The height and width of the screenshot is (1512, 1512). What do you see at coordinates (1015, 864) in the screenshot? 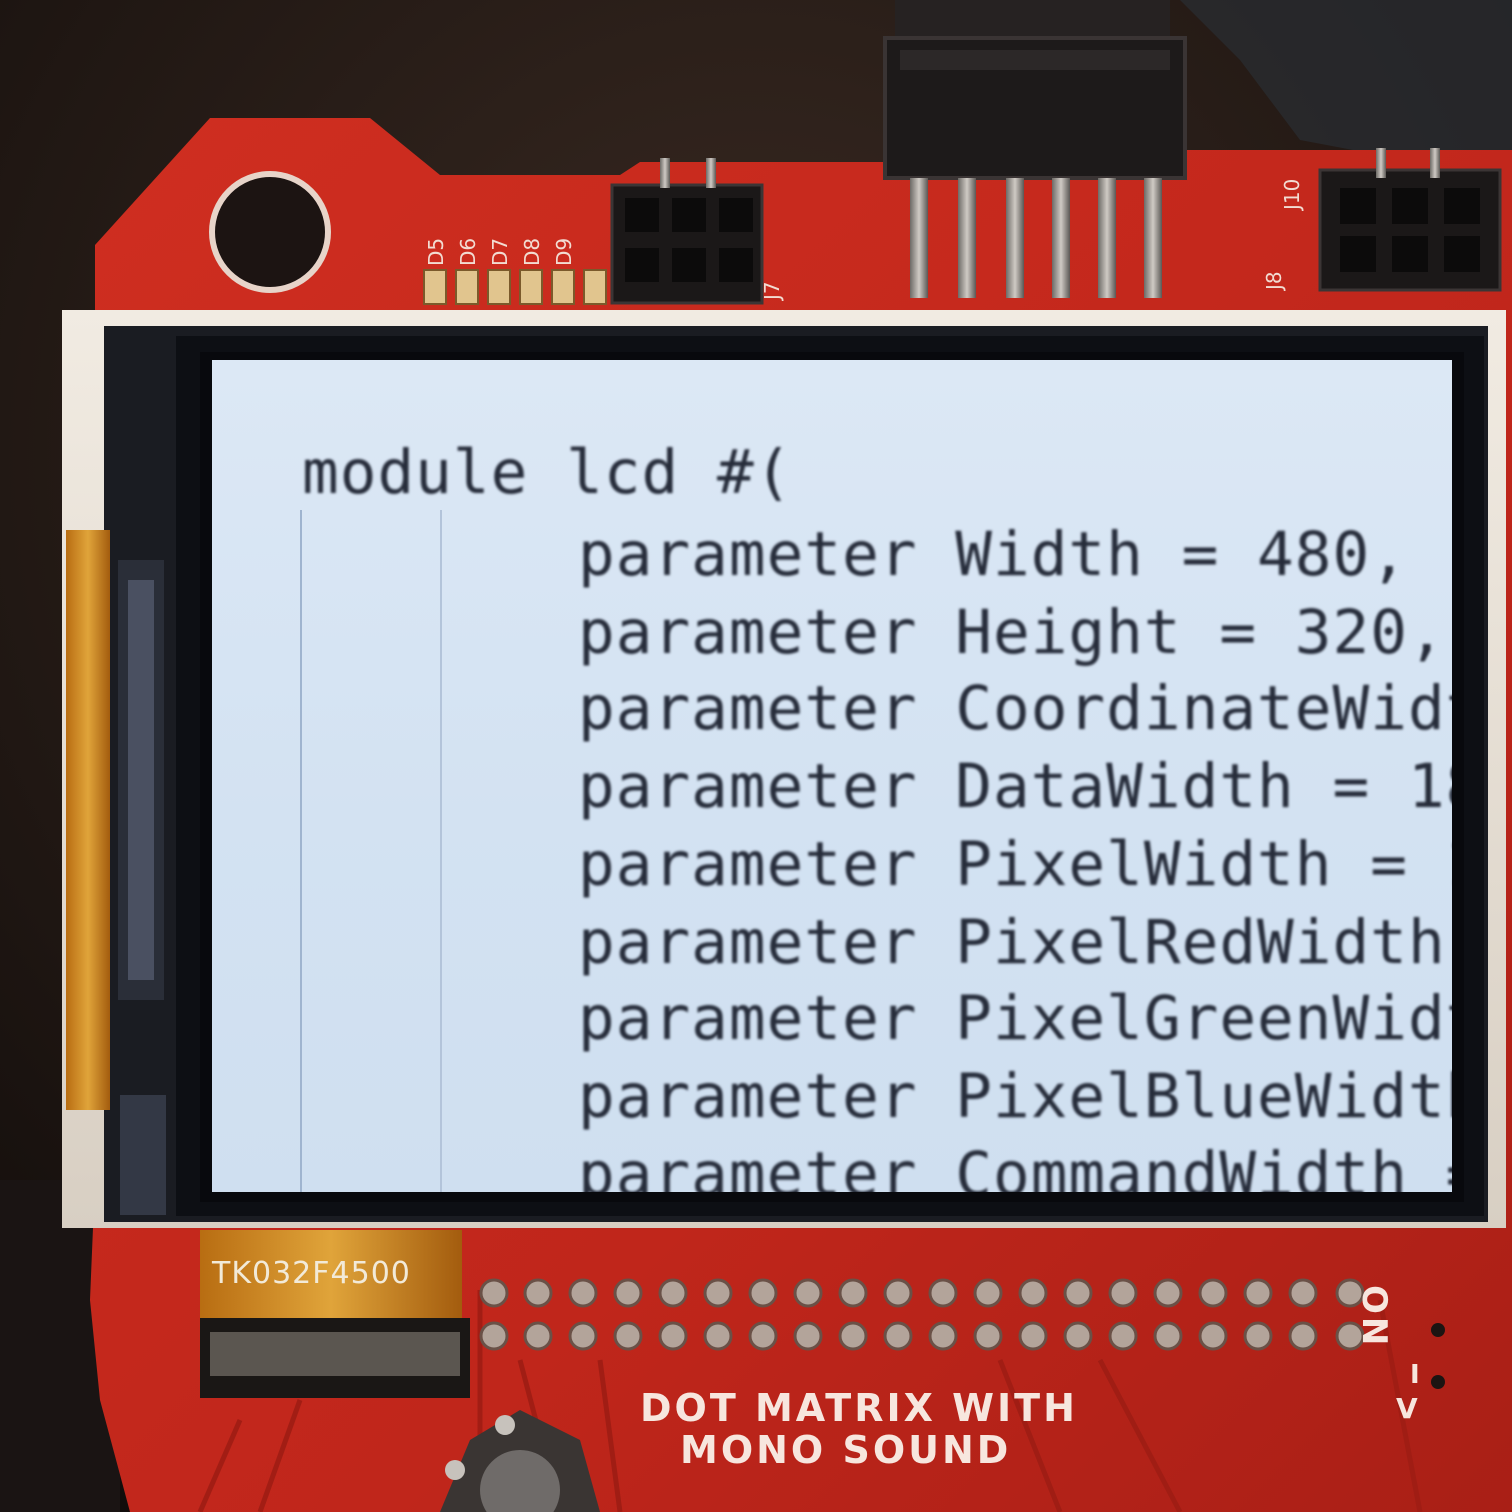
I see `code-line: parameter PixelWidth = 16` at bounding box center [1015, 864].